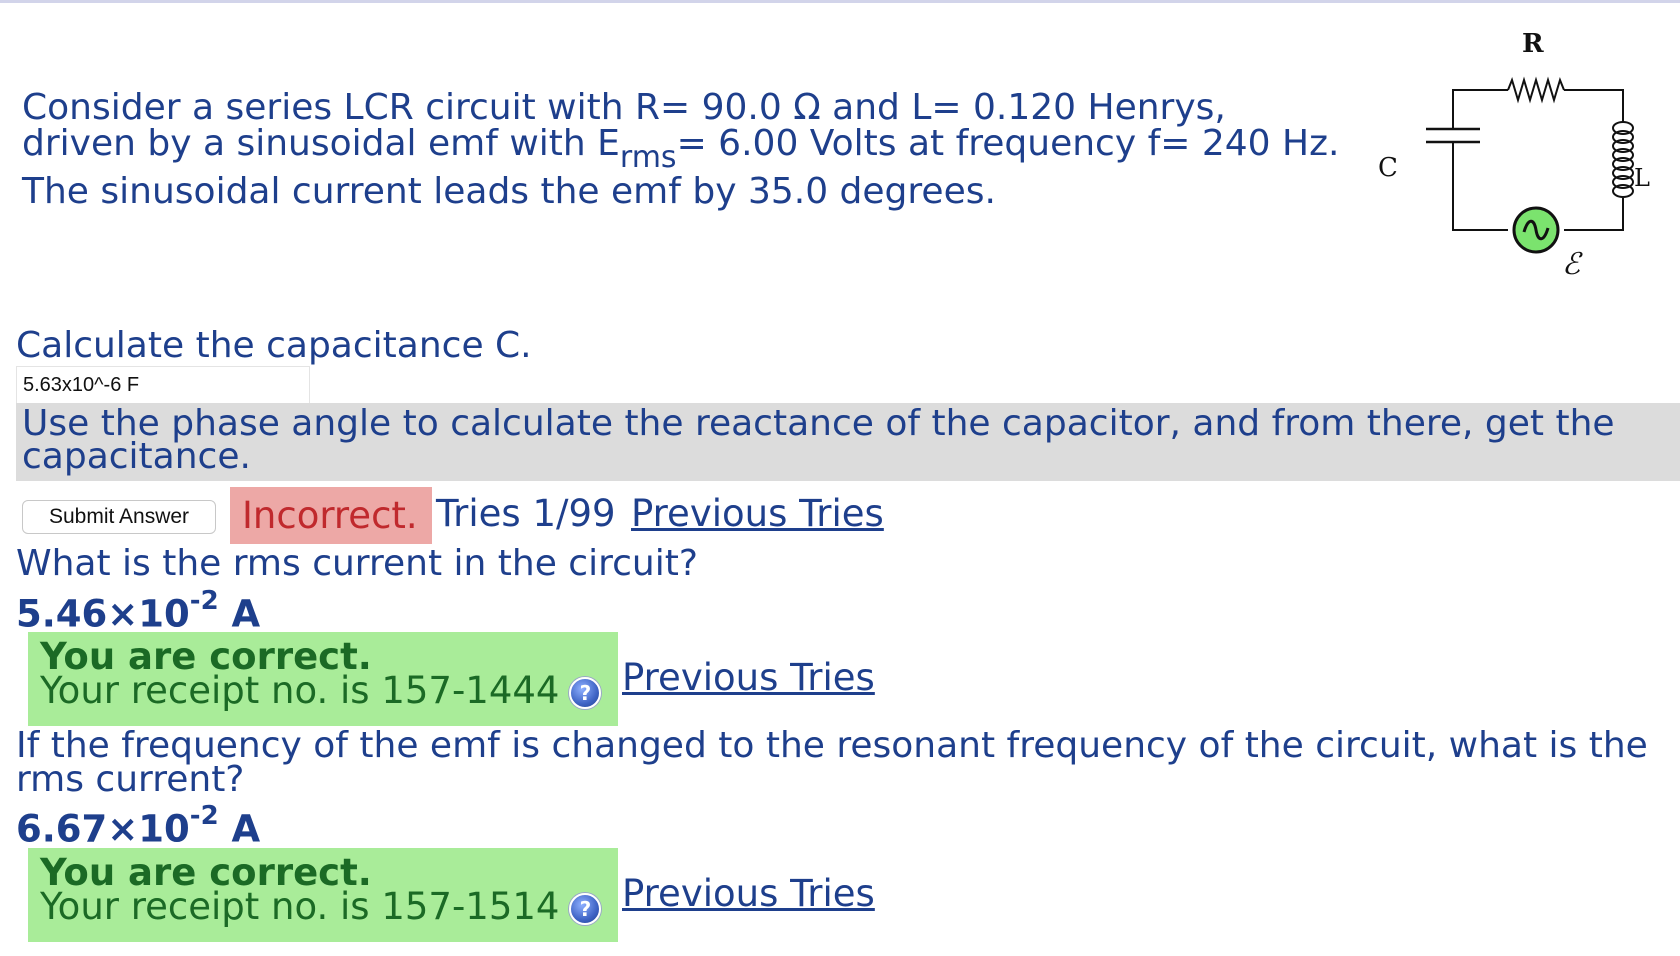 The width and height of the screenshot is (1680, 956). Describe the element at coordinates (757, 513) in the screenshot. I see `q1-previous-tries-link: Previous Tries` at that location.